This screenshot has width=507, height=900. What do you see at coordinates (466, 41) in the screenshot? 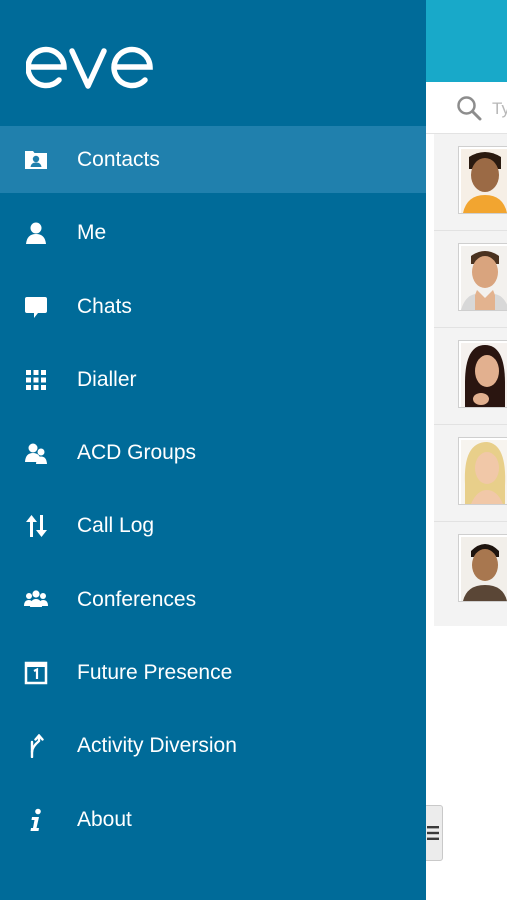
I see `main-header` at bounding box center [466, 41].